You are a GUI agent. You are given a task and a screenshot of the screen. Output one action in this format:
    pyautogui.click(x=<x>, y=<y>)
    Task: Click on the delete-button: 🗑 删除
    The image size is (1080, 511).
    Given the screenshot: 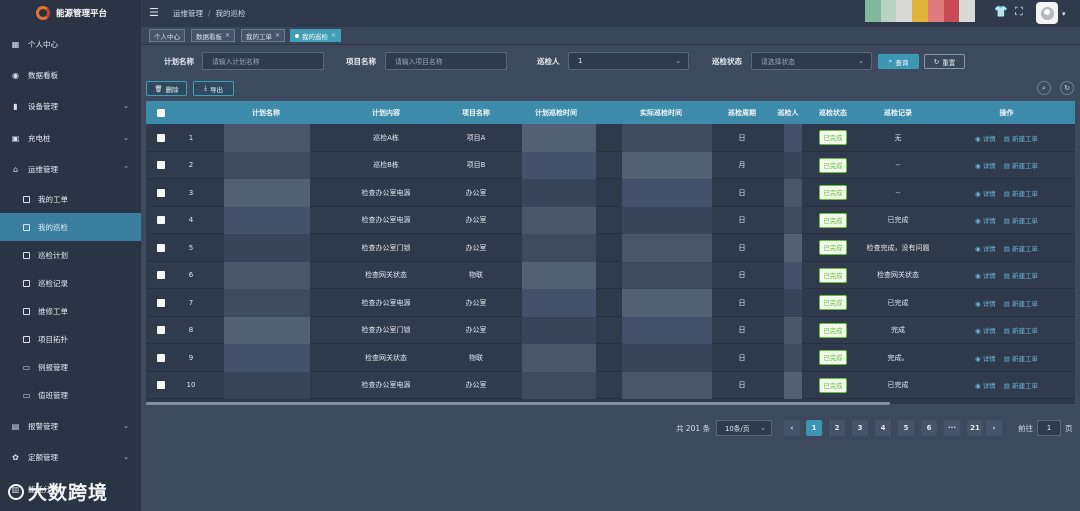 What is the action you would take?
    pyautogui.click(x=166, y=88)
    